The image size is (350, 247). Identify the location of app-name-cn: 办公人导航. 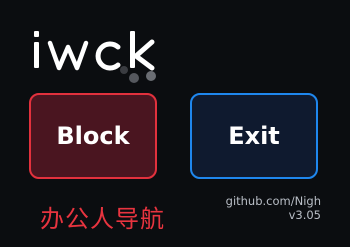
(102, 219).